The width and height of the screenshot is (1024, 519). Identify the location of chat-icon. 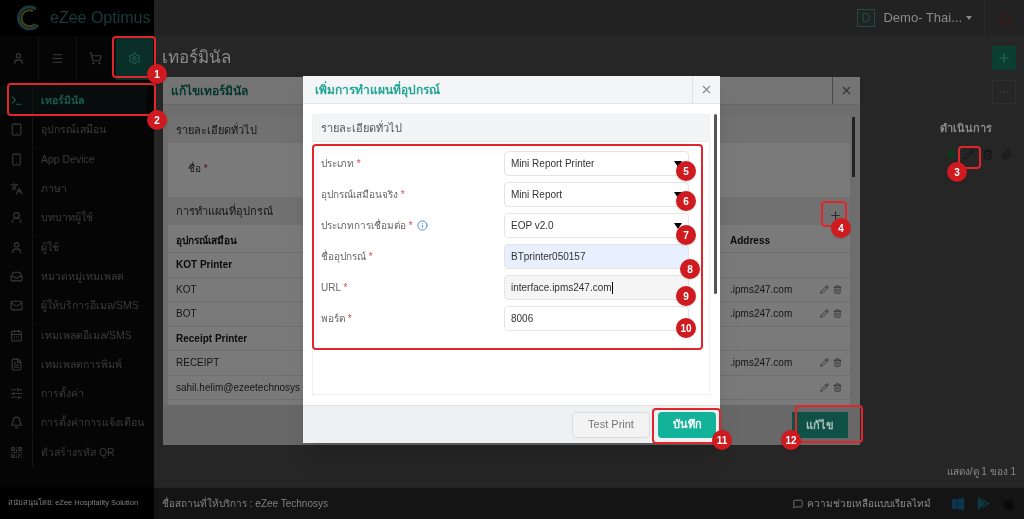
(798, 503).